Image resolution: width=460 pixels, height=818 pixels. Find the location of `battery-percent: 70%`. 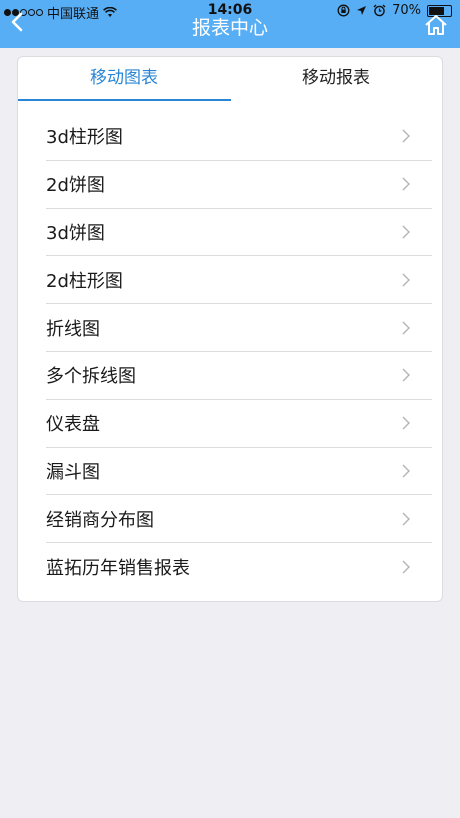

battery-percent: 70% is located at coordinates (406, 10).